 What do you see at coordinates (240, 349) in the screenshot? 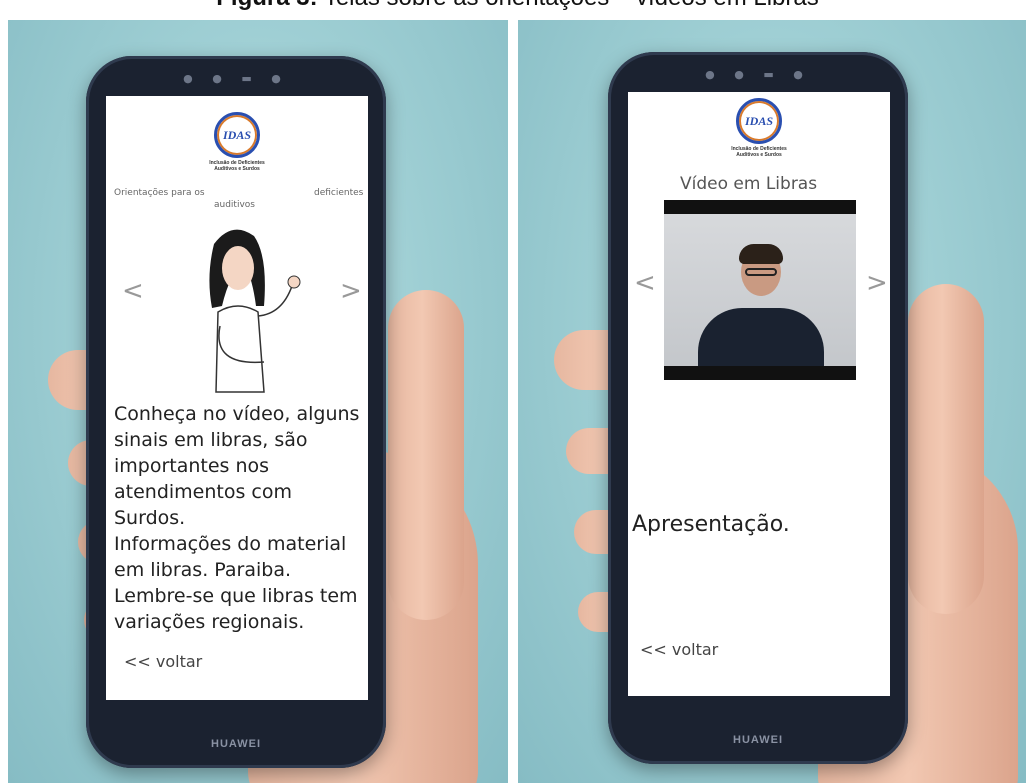
I see `shirt-shape` at bounding box center [240, 349].